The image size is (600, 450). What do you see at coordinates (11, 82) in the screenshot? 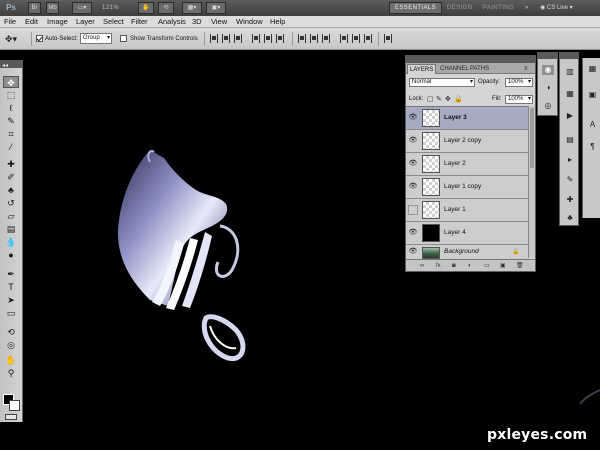
I see `move-tool: ✥` at bounding box center [11, 82].